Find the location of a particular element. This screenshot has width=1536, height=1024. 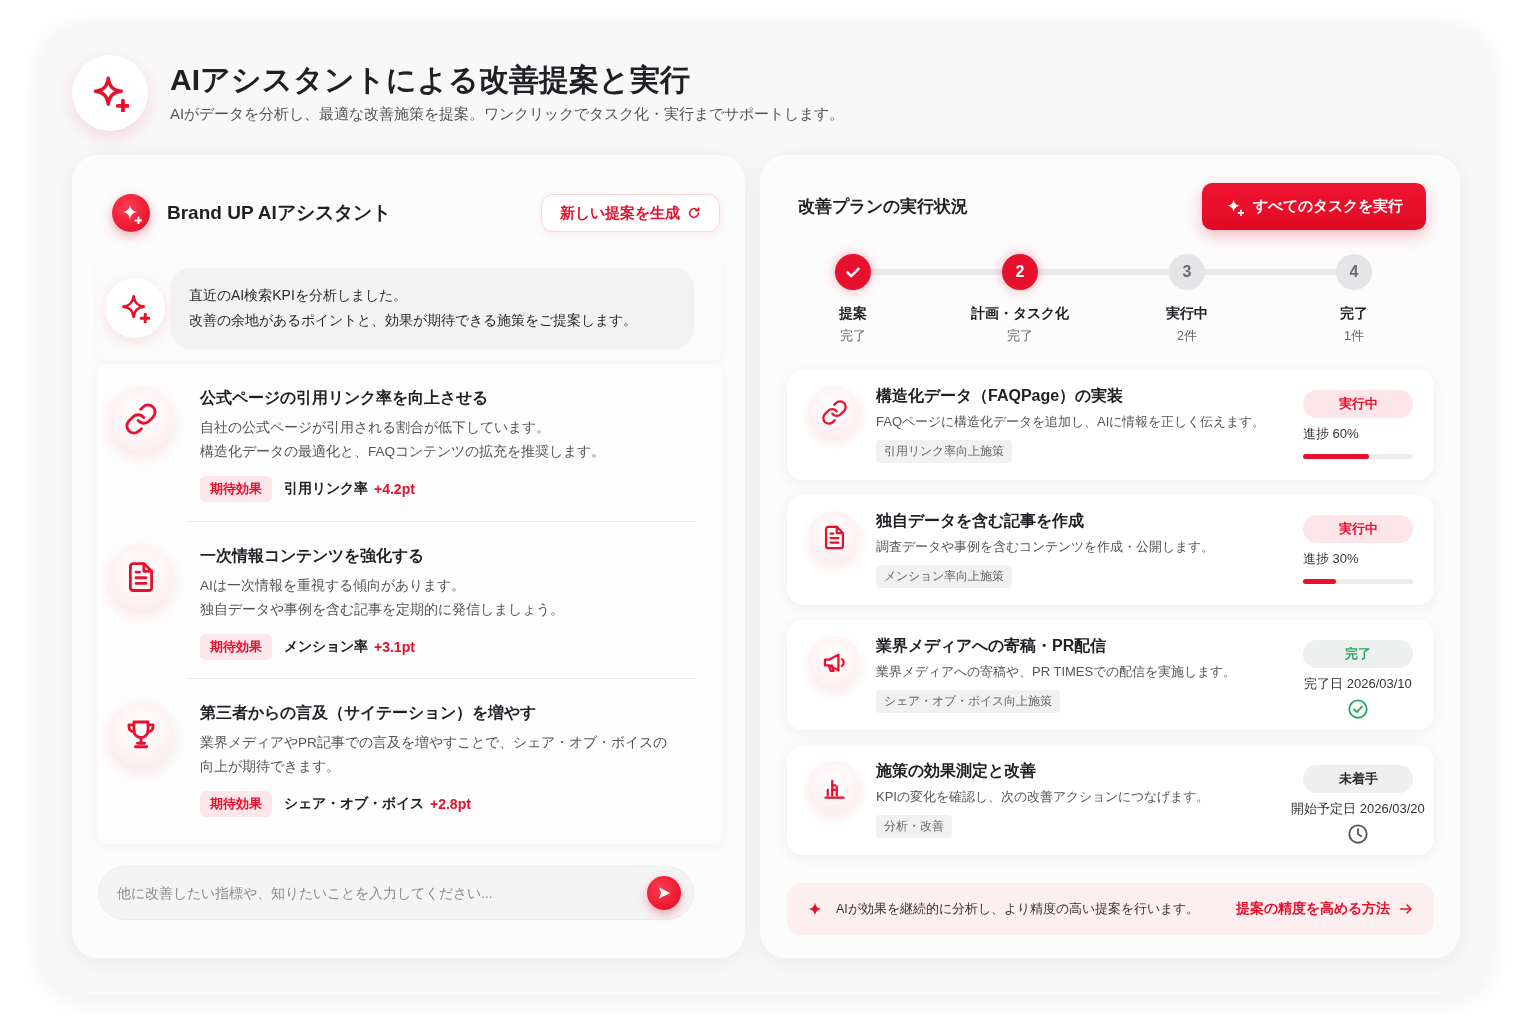

run-all-tasks-button: すべてのタスクを実行 is located at coordinates (1314, 206).